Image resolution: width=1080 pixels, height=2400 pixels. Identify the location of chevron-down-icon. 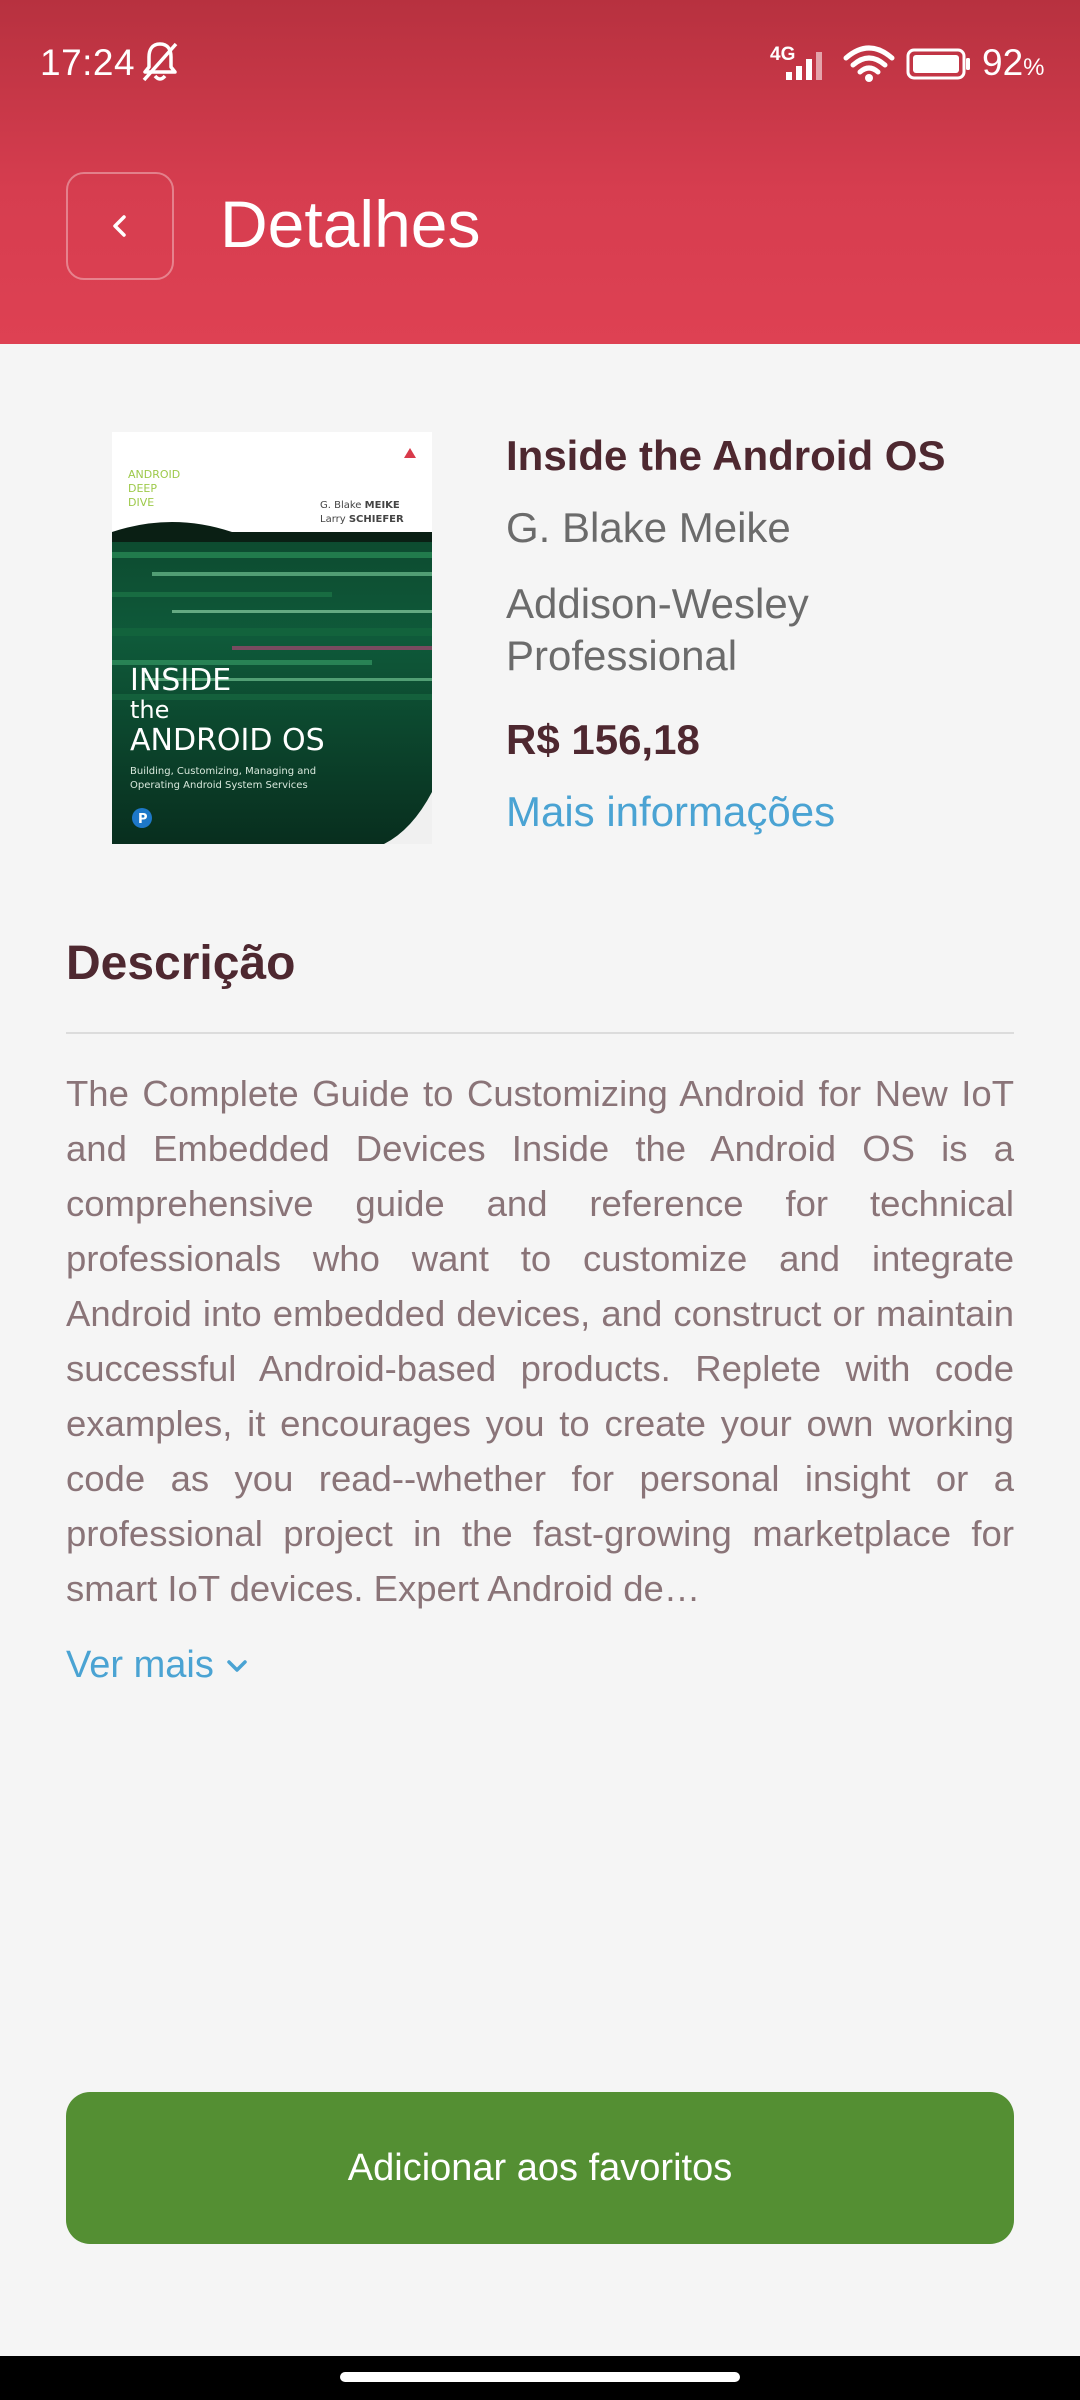
(237, 1665).